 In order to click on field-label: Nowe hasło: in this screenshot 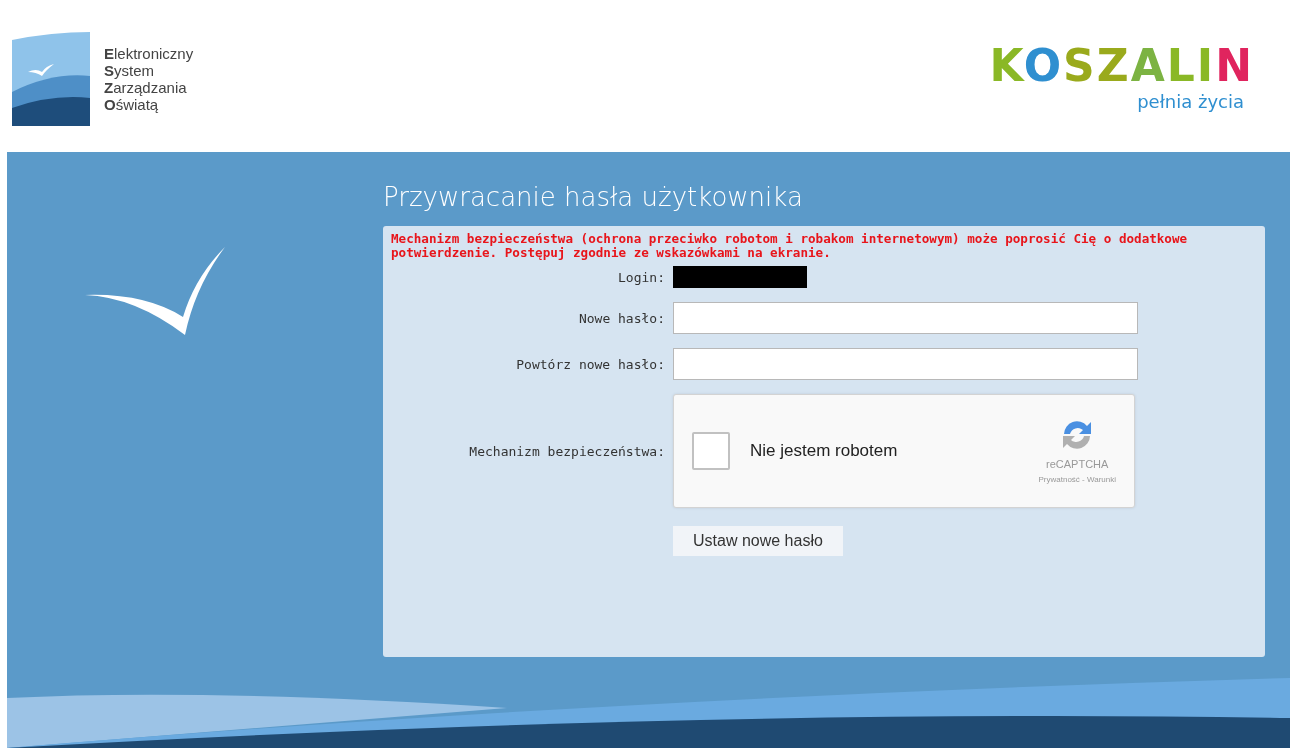, I will do `click(621, 318)`.